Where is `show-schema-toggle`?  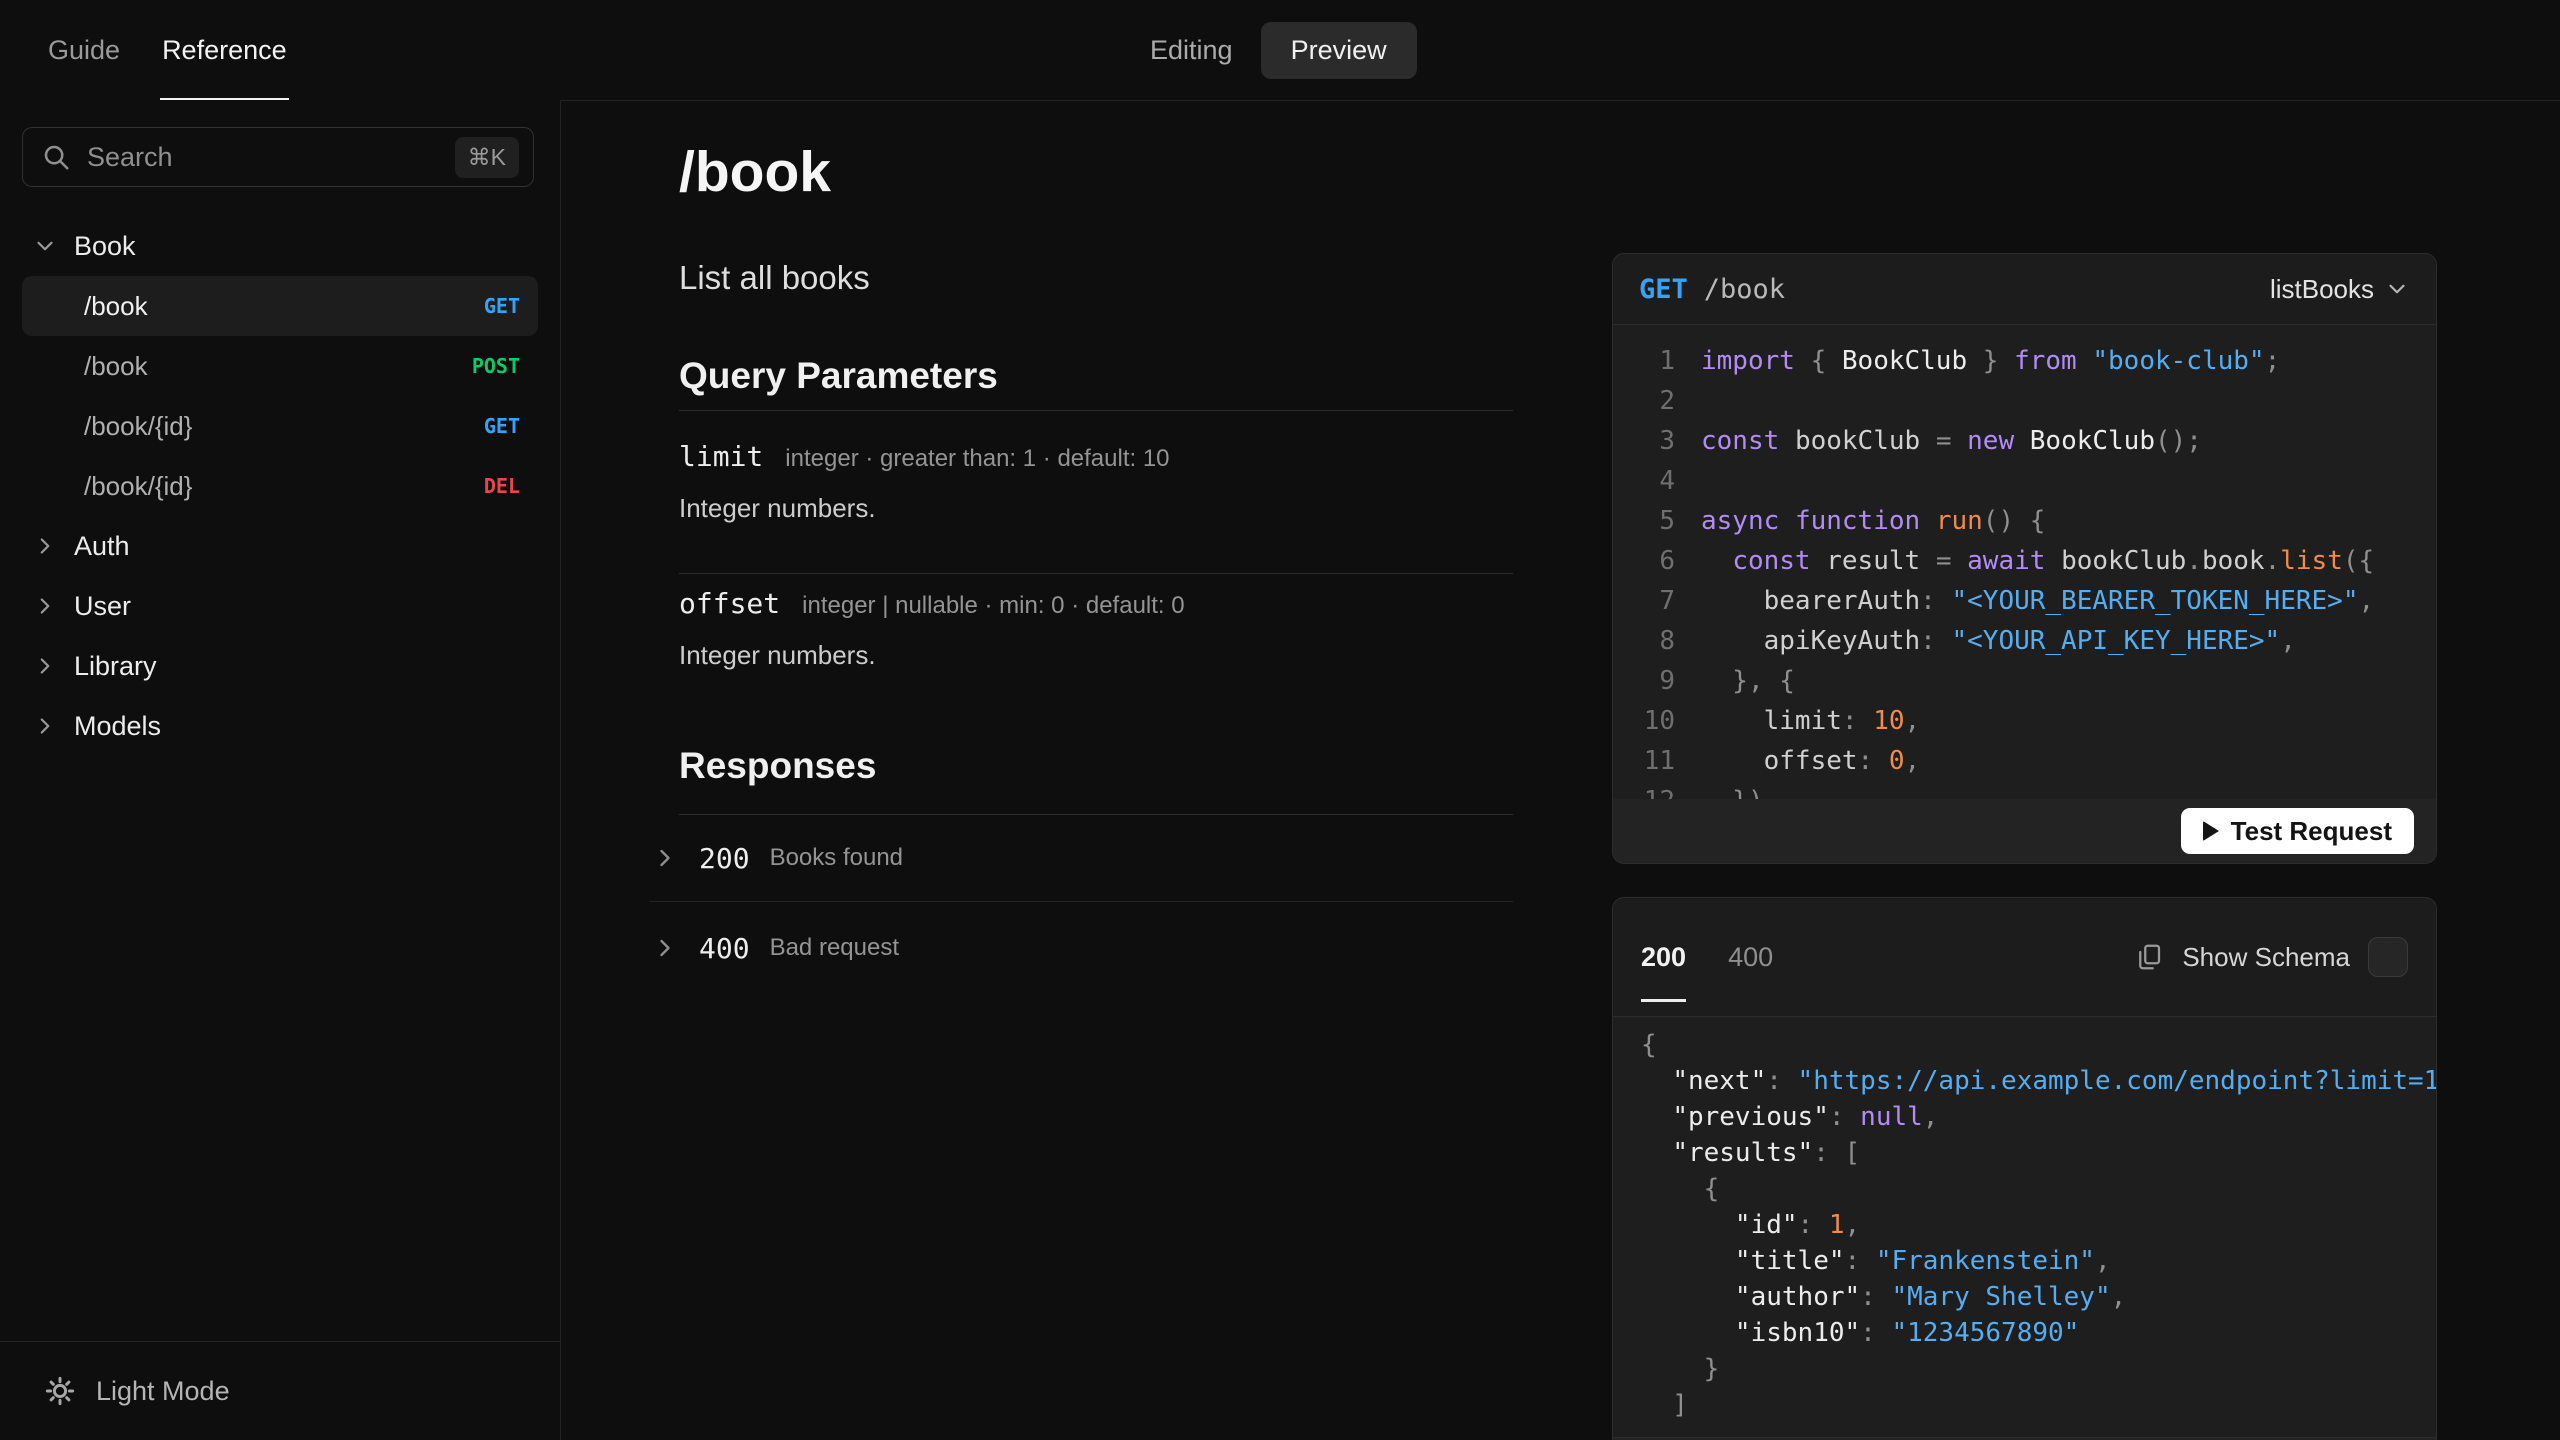 show-schema-toggle is located at coordinates (2388, 957).